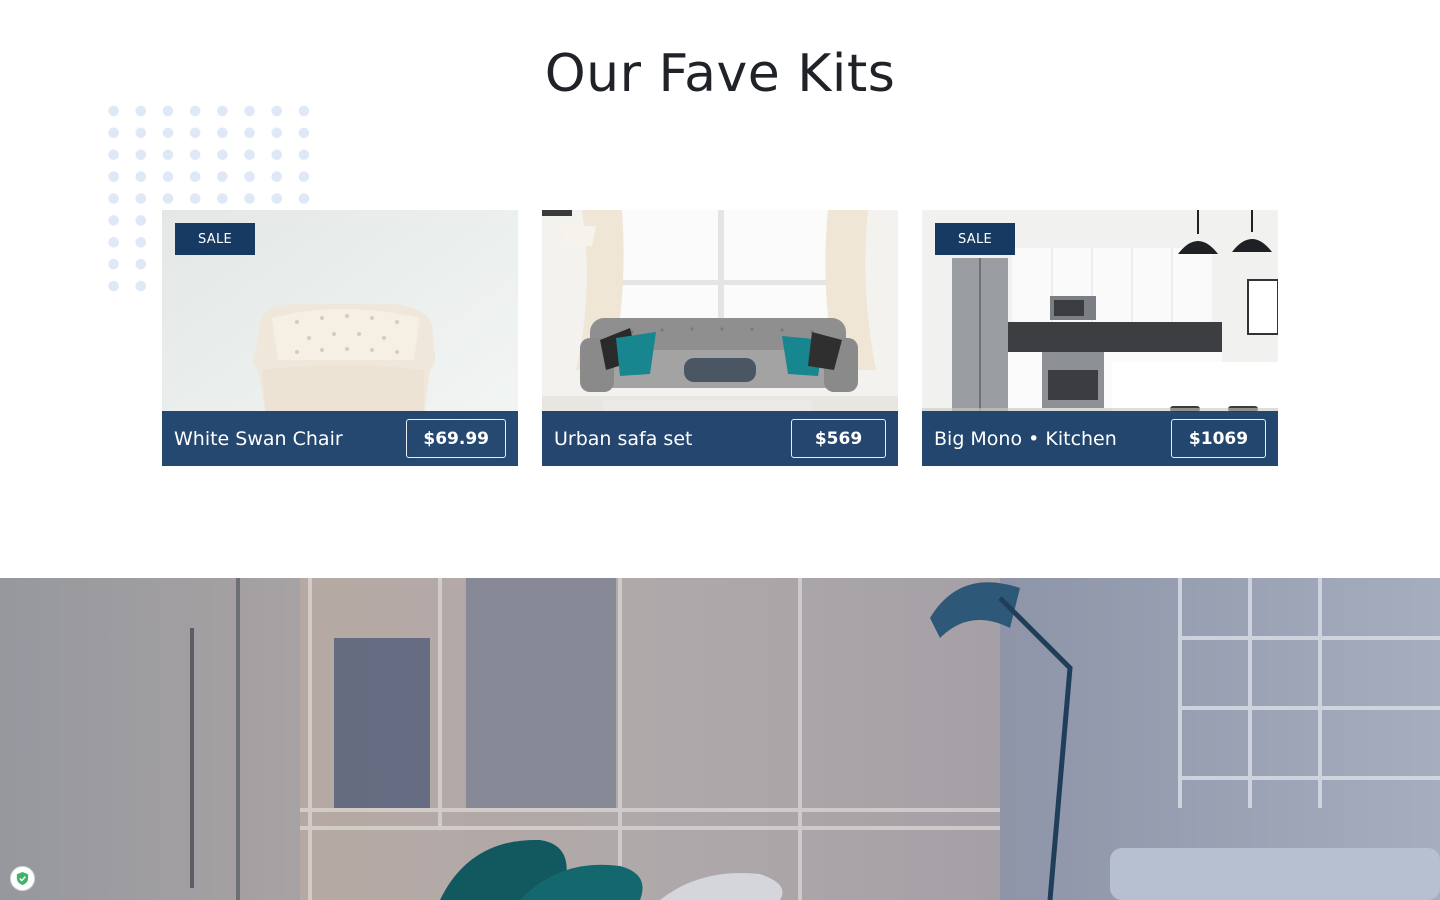 The image size is (1440, 900). I want to click on price-button: $1069, so click(1218, 438).